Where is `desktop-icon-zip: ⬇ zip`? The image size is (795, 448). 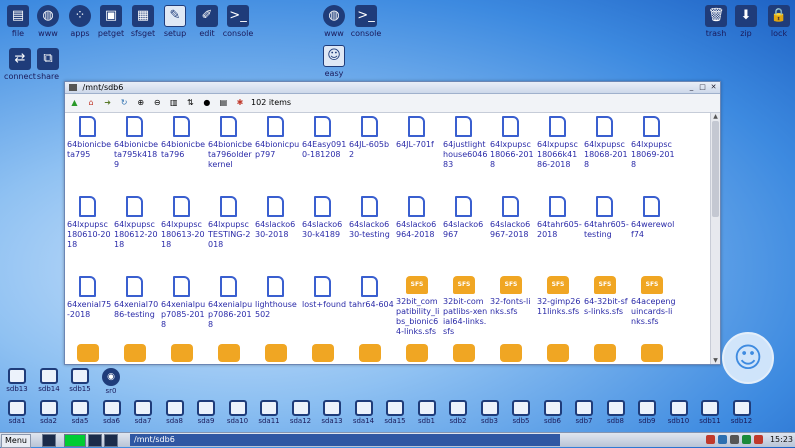
desktop-icon-zip: ⬇ zip is located at coordinates (746, 21).